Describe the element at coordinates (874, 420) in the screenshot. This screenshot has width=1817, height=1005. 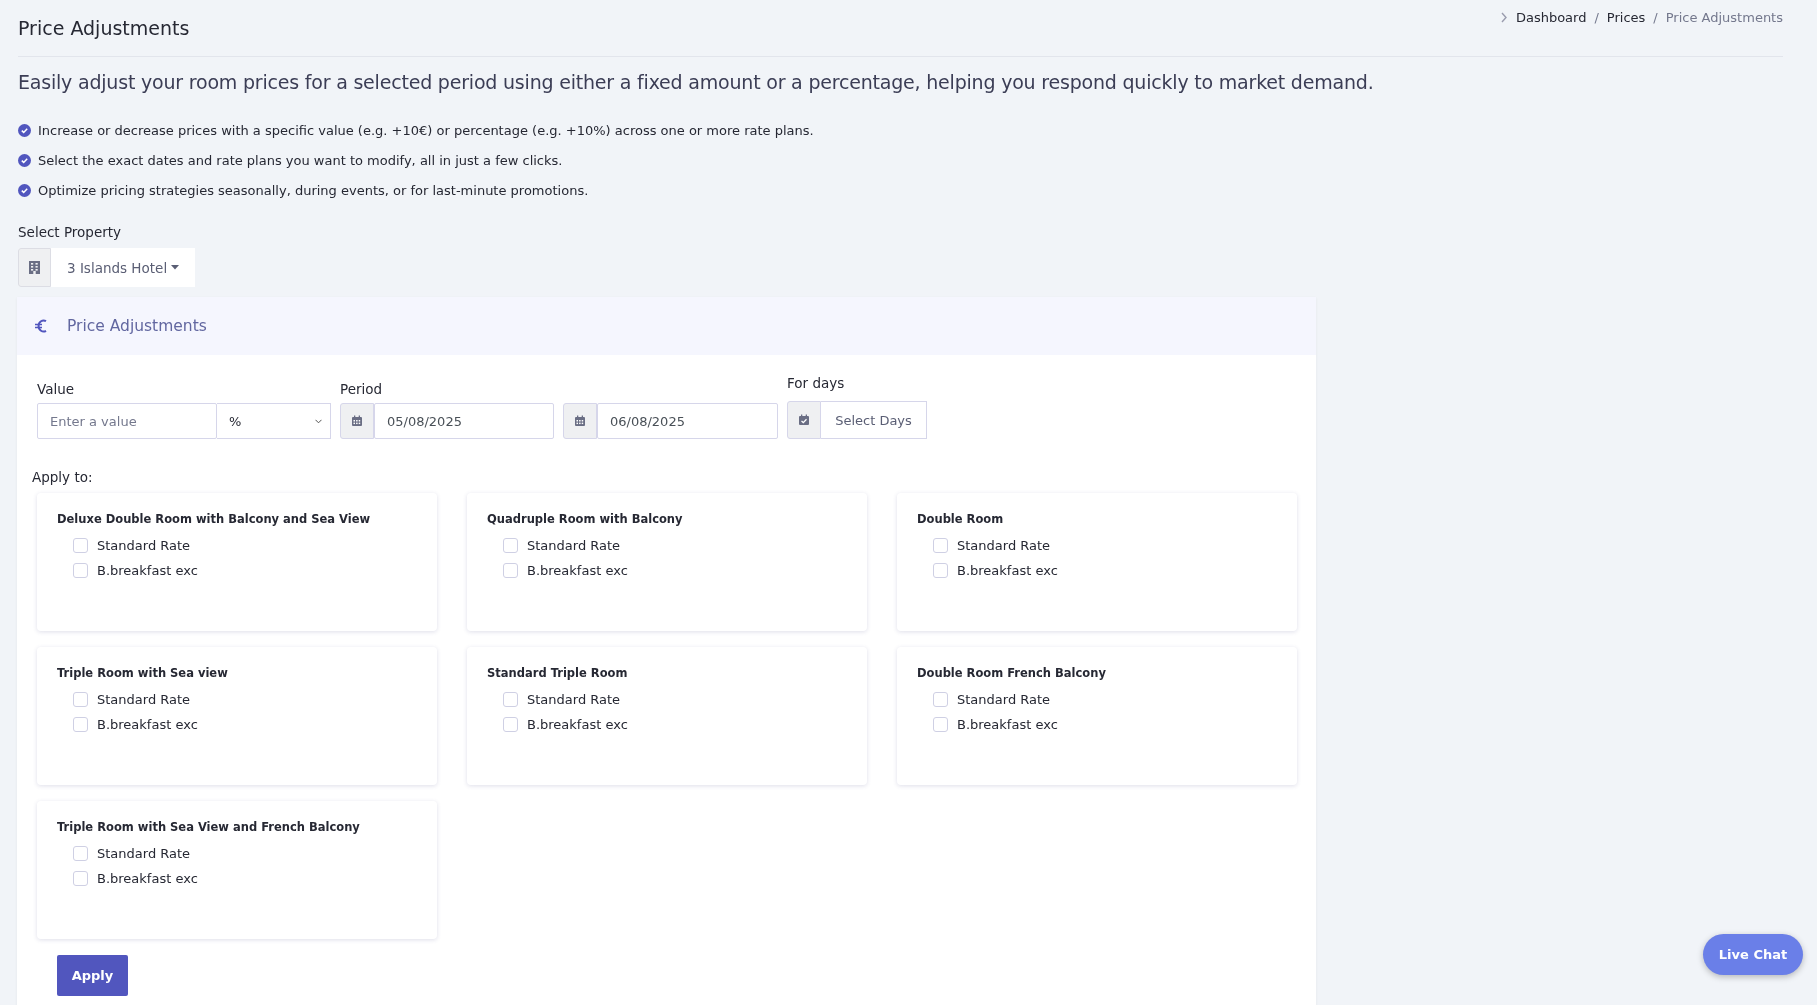
I see `select-days-button: Select Days` at that location.